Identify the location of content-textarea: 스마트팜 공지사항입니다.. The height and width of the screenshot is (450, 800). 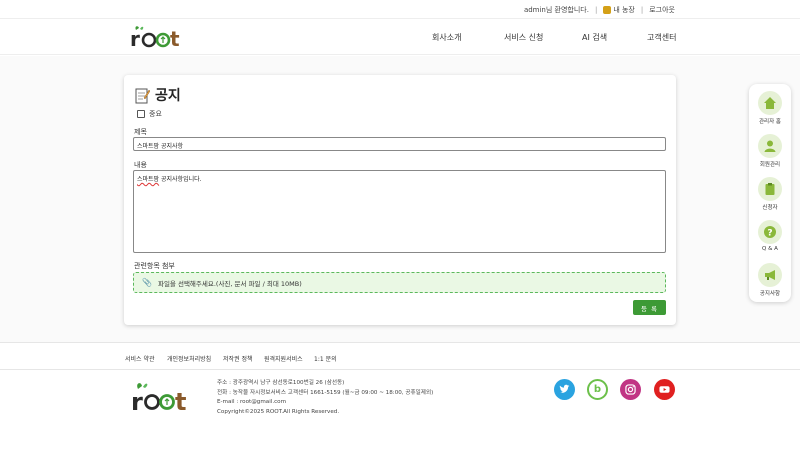
(399, 211).